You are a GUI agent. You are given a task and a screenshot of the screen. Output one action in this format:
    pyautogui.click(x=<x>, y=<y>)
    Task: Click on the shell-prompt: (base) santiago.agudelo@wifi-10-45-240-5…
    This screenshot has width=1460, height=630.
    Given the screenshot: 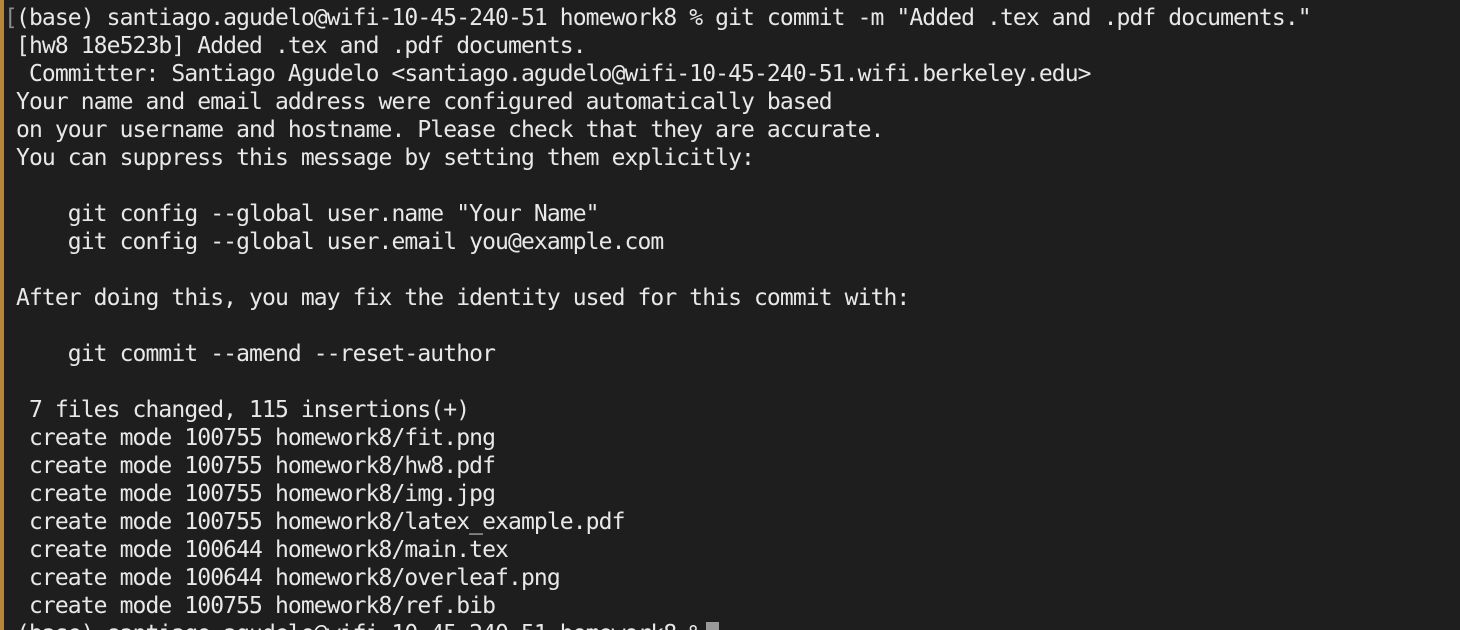 What is the action you would take?
    pyautogui.click(x=359, y=625)
    